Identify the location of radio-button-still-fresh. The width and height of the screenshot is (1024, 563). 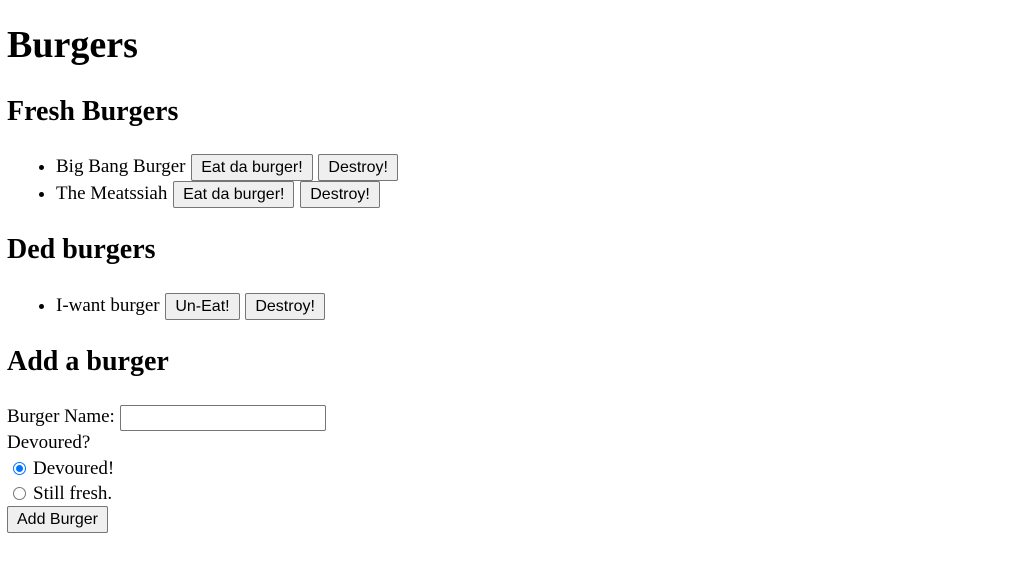
(19, 493).